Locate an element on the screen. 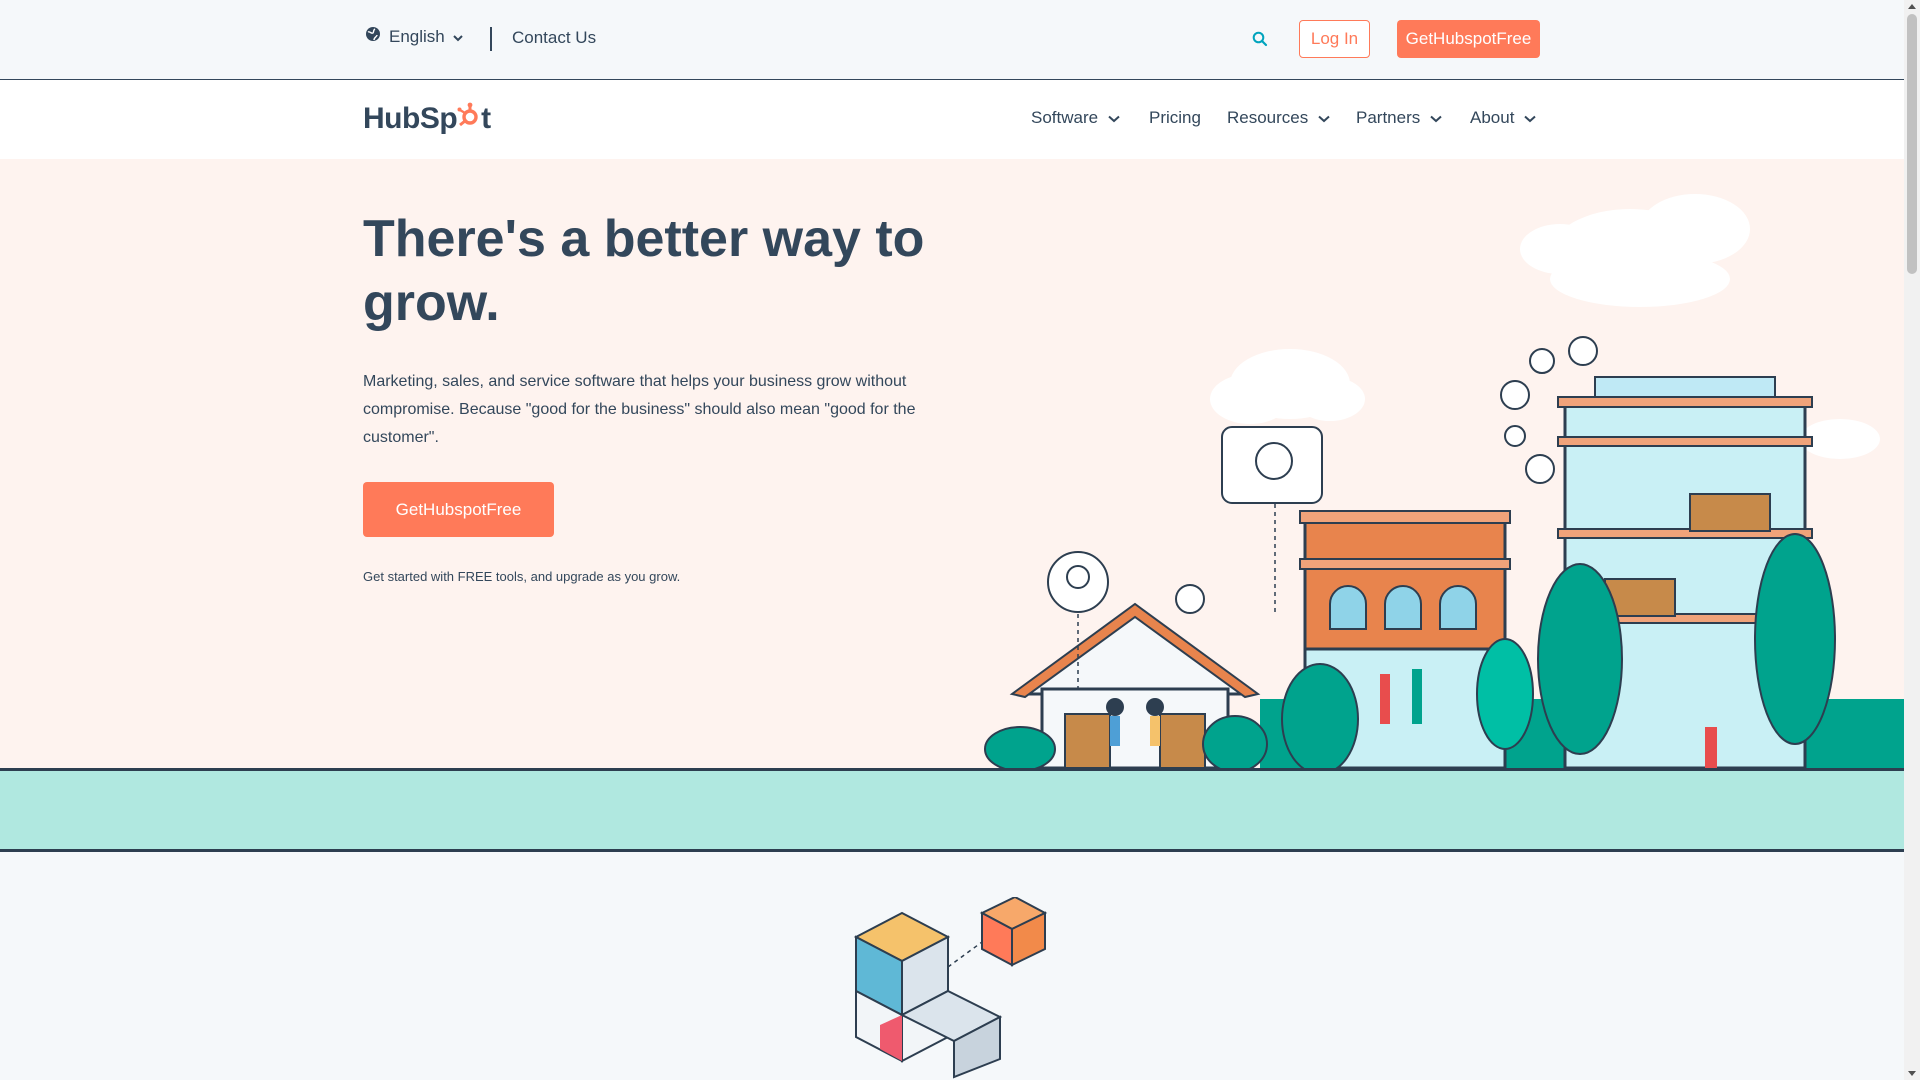 This screenshot has width=1920, height=1080. nav-item-label: Pricing is located at coordinates (1175, 117).